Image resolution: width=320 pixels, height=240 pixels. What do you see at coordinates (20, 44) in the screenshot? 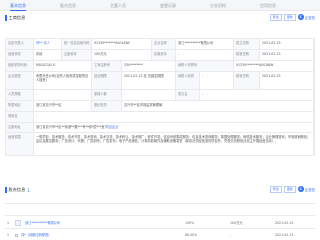
I see `label-legal-rep: 法定代表人` at bounding box center [20, 44].